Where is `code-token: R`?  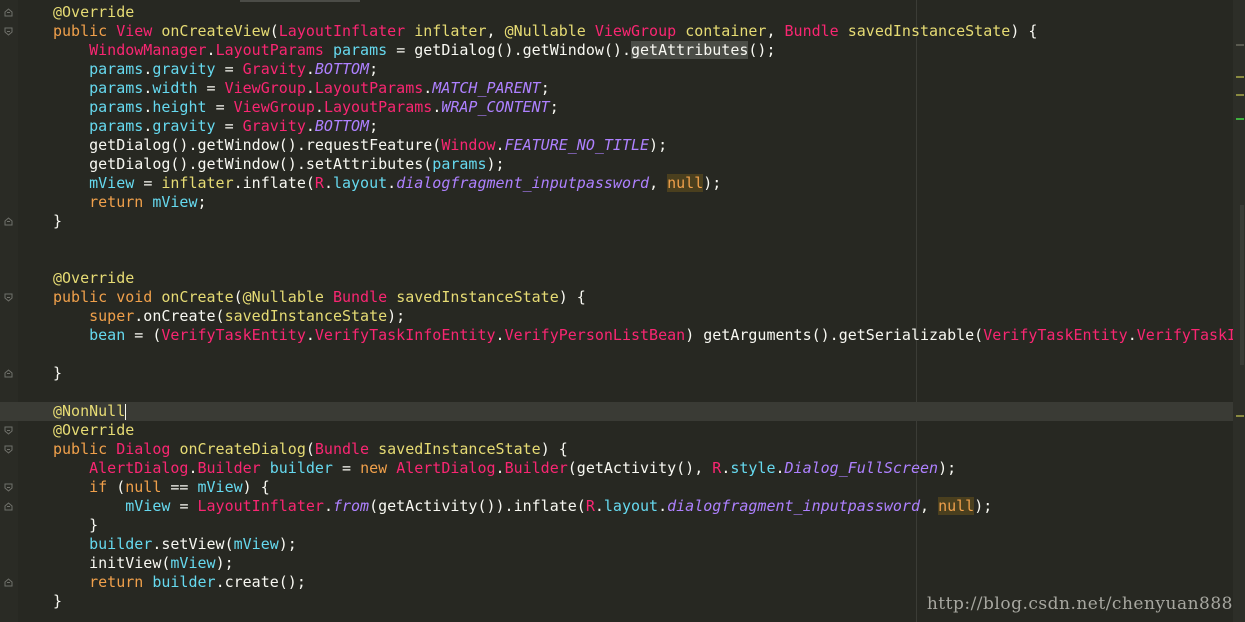 code-token: R is located at coordinates (717, 468).